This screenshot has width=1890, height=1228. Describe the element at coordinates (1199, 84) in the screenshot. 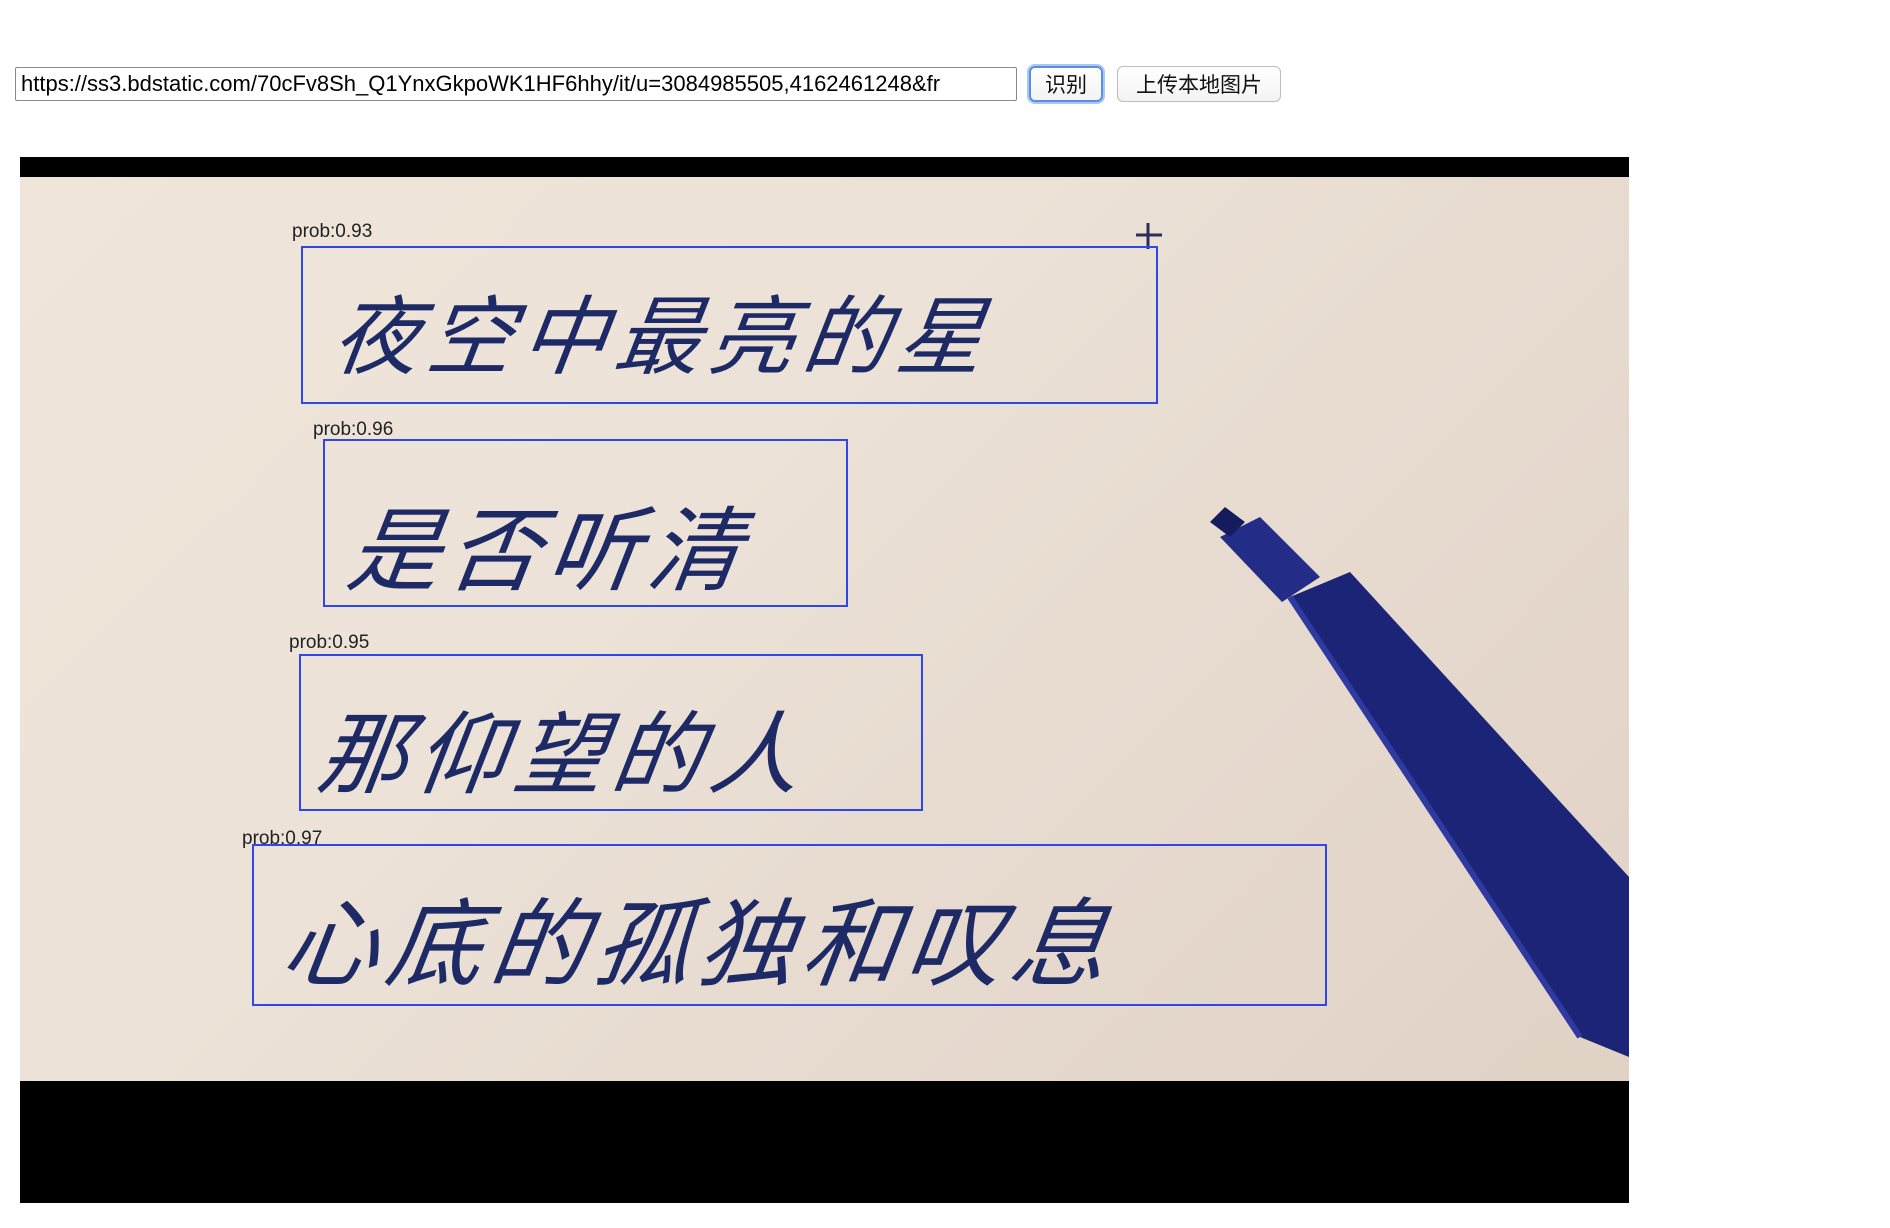

I see `upload-local-image-button: 上传本地图片` at that location.